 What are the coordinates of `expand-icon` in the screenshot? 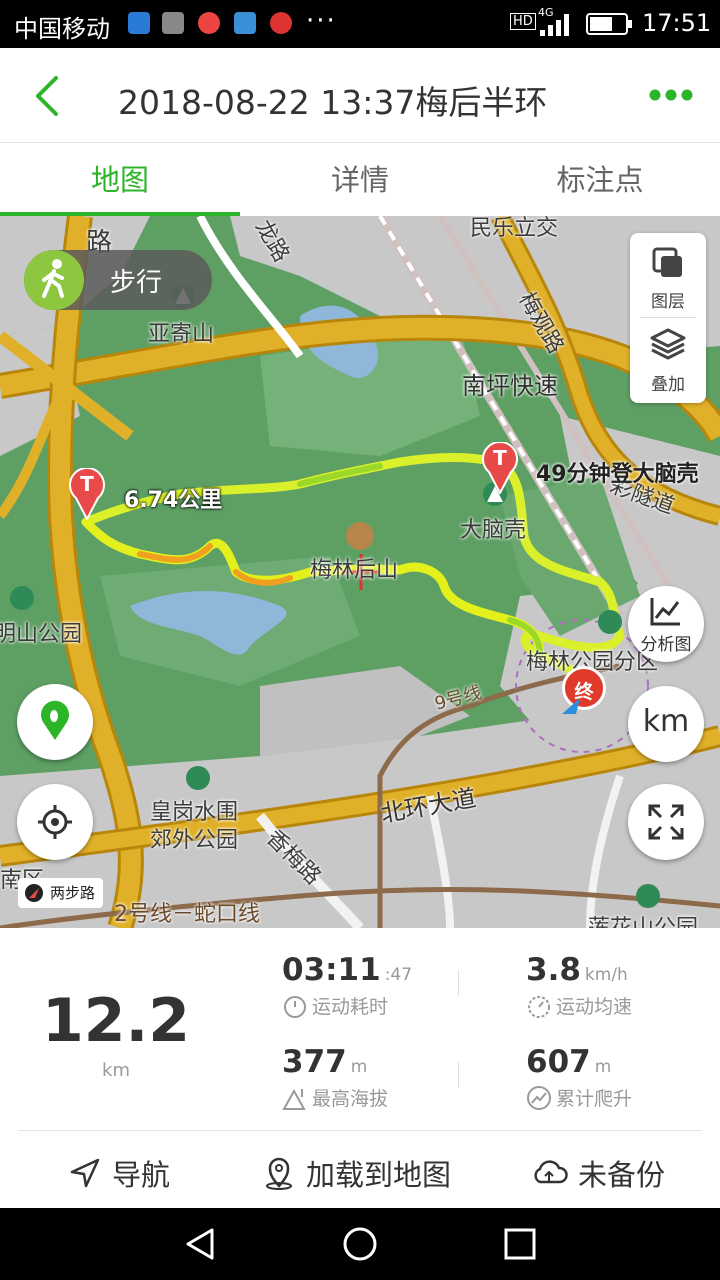 It's located at (666, 822).